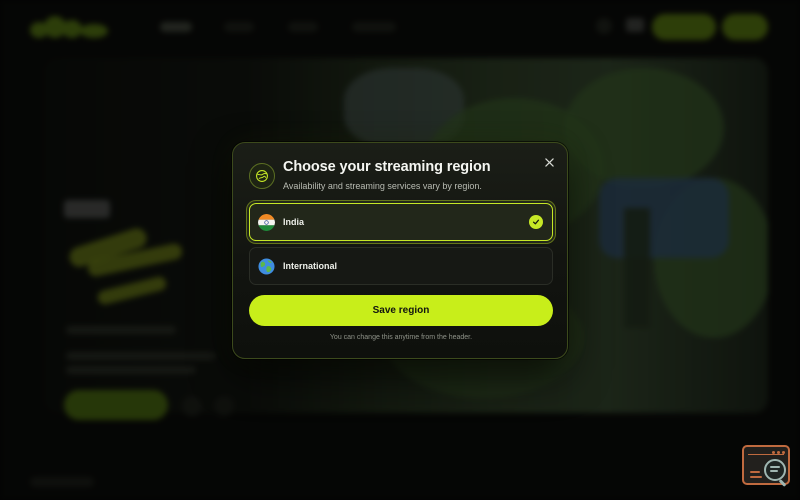 The image size is (800, 500). I want to click on india-flag-icon, so click(266, 222).